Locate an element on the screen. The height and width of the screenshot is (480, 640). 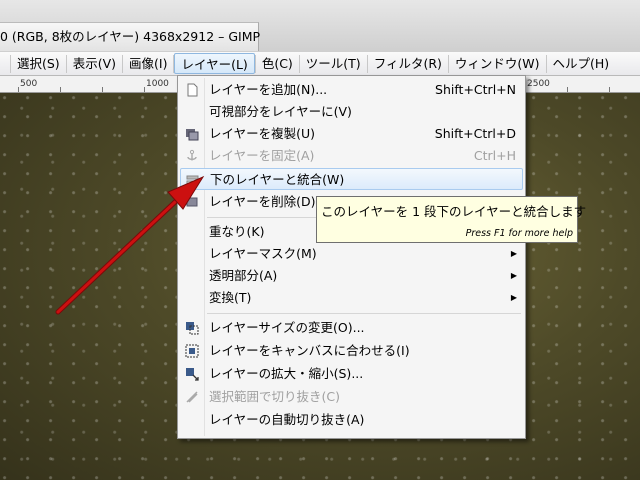
ruler-label: 500 is located at coordinates (29, 84).